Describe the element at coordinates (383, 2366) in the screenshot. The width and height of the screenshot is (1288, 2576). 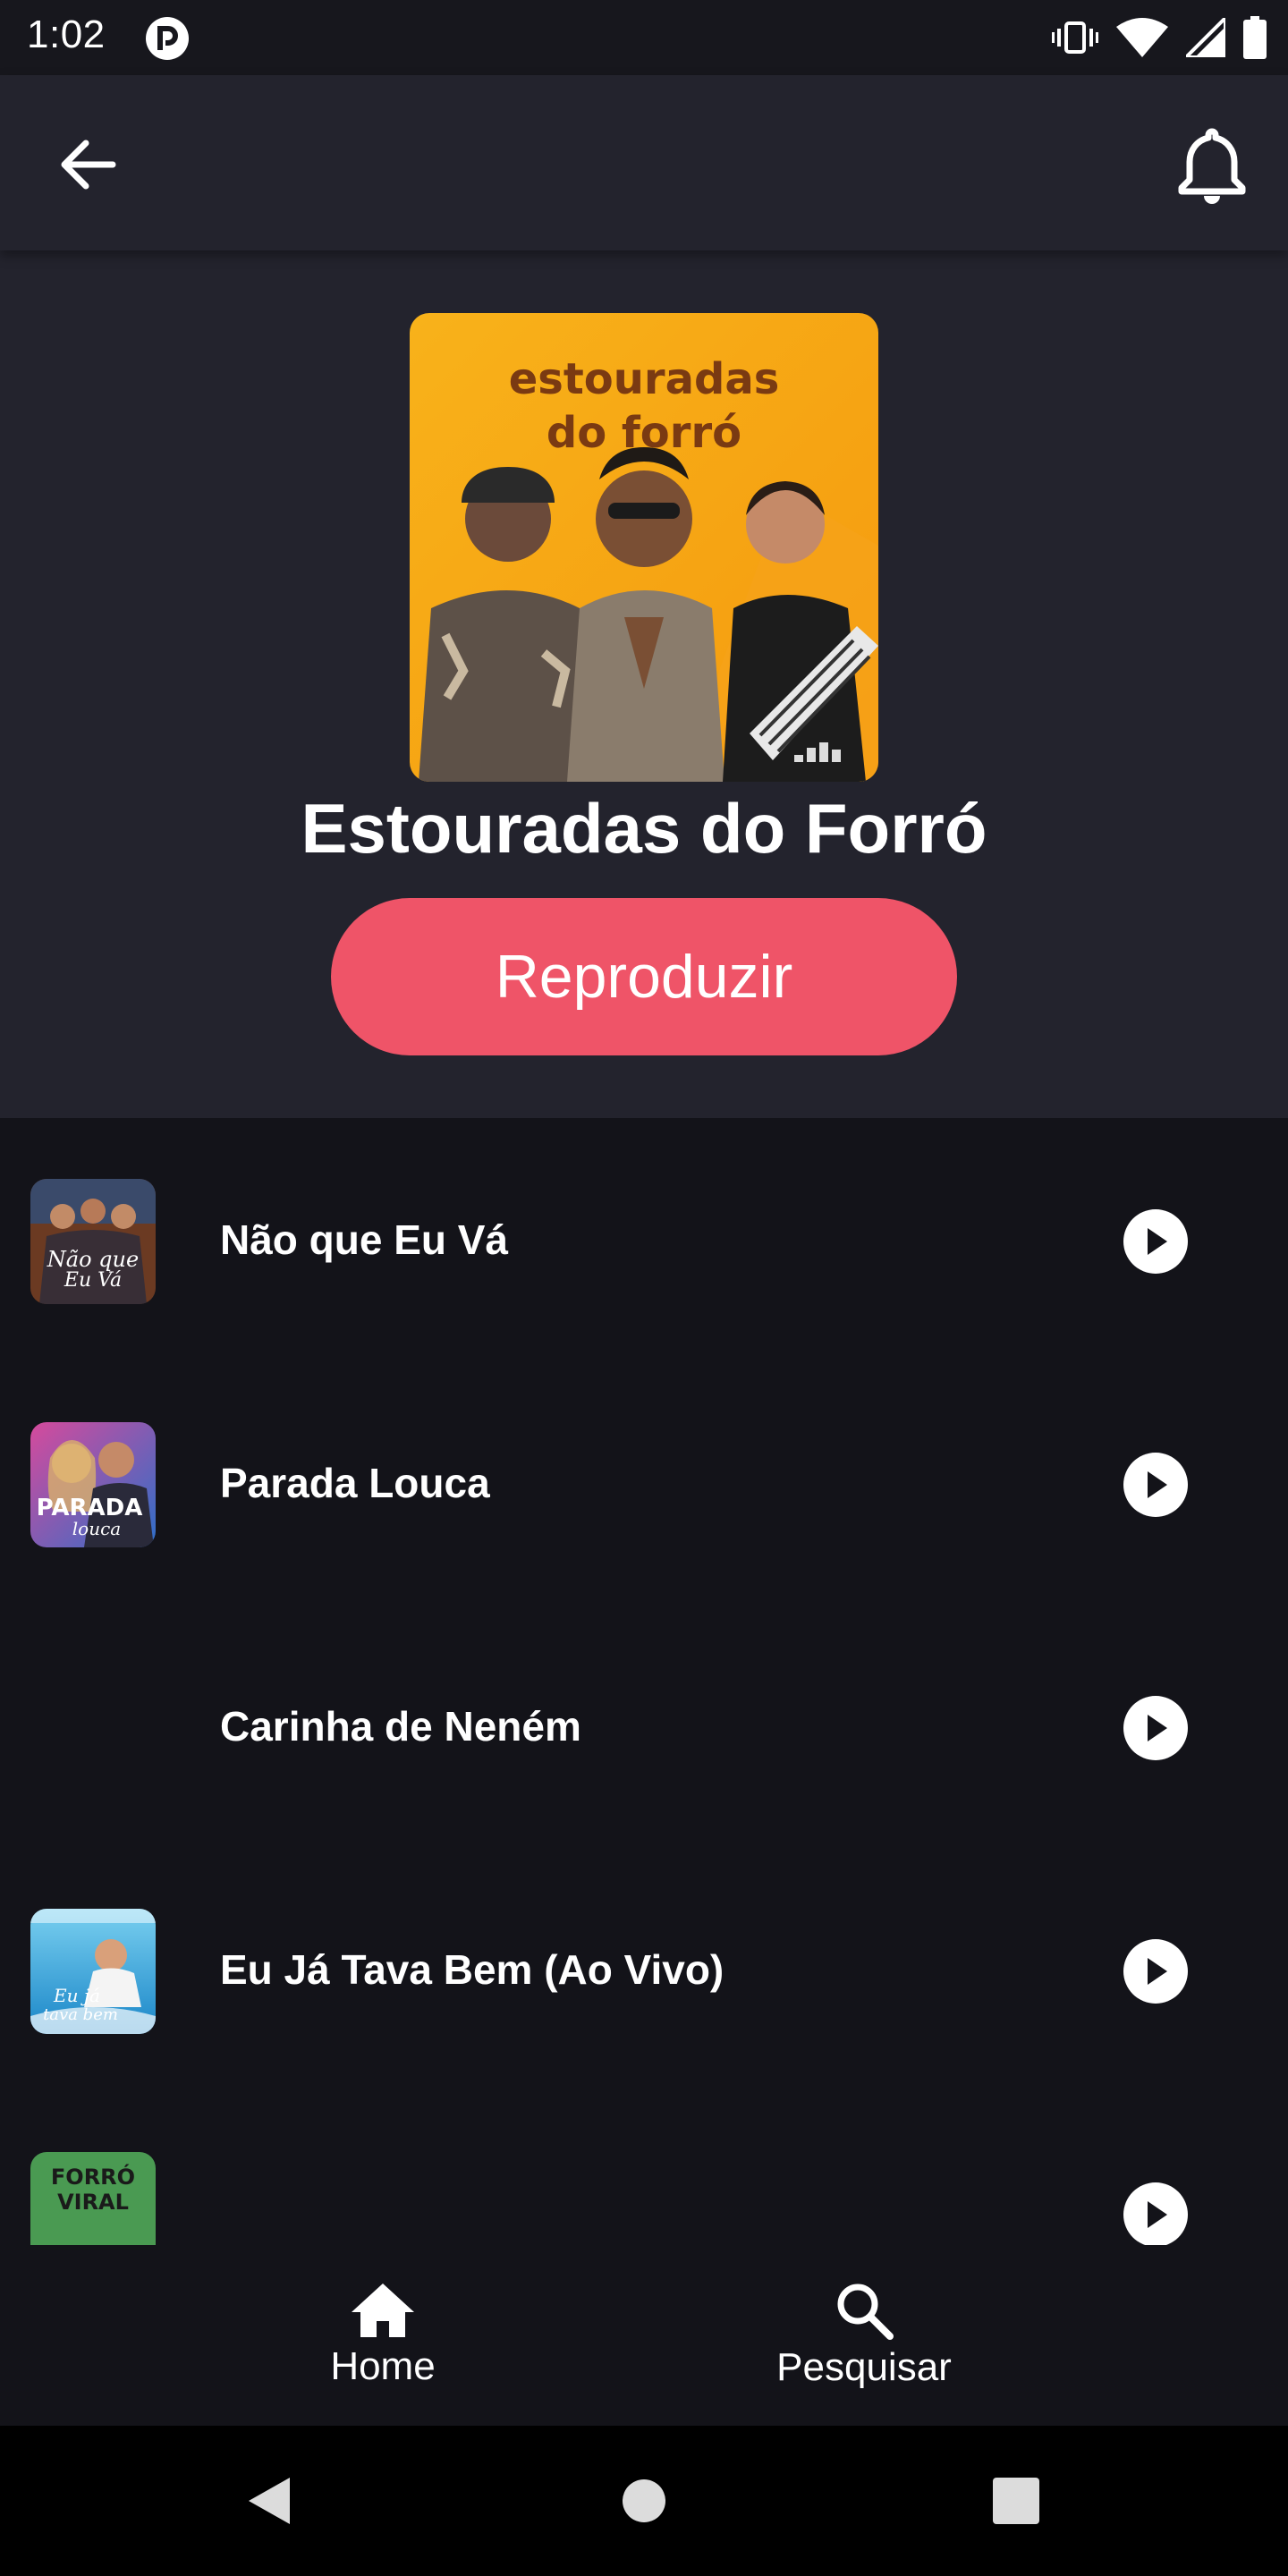
I see `nav-home-label: Home` at that location.